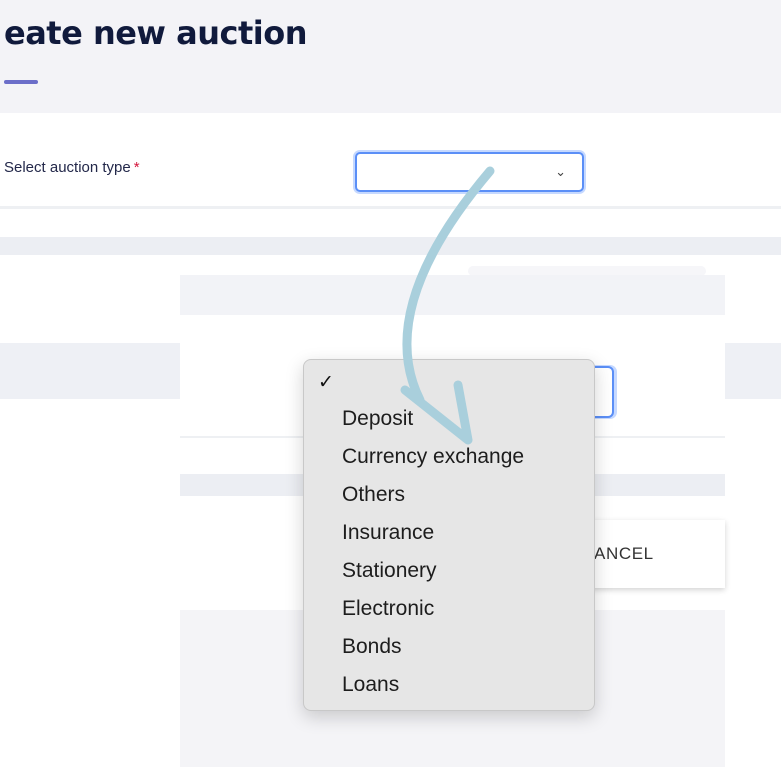  Describe the element at coordinates (560, 171) in the screenshot. I see `chevron-down-icon: ⌄` at that location.